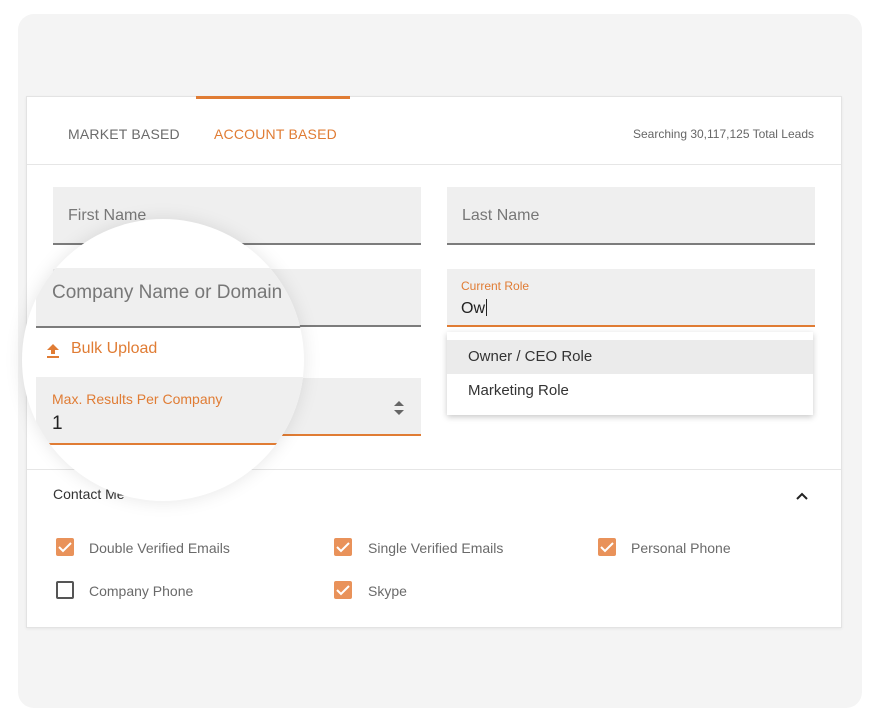 This screenshot has height=725, width=884. Describe the element at coordinates (53, 351) in the screenshot. I see `upload-icon` at that location.